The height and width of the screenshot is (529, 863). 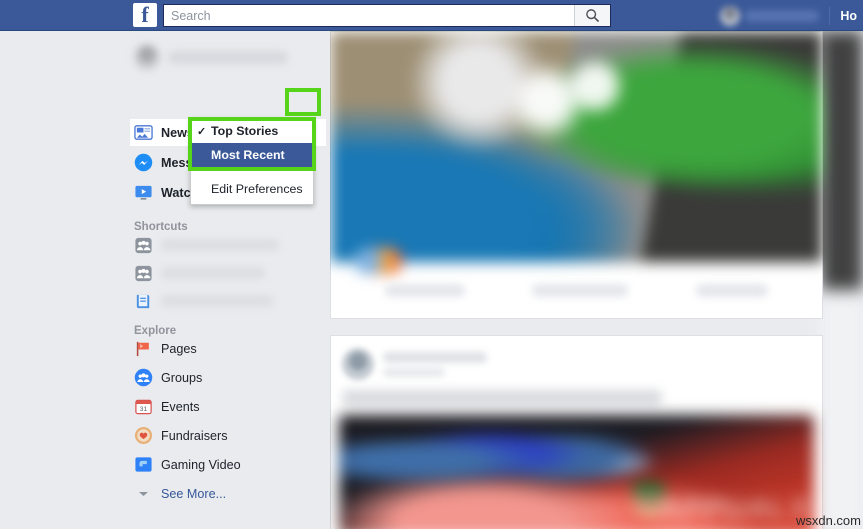 I want to click on home-link: Ho, so click(x=848, y=16).